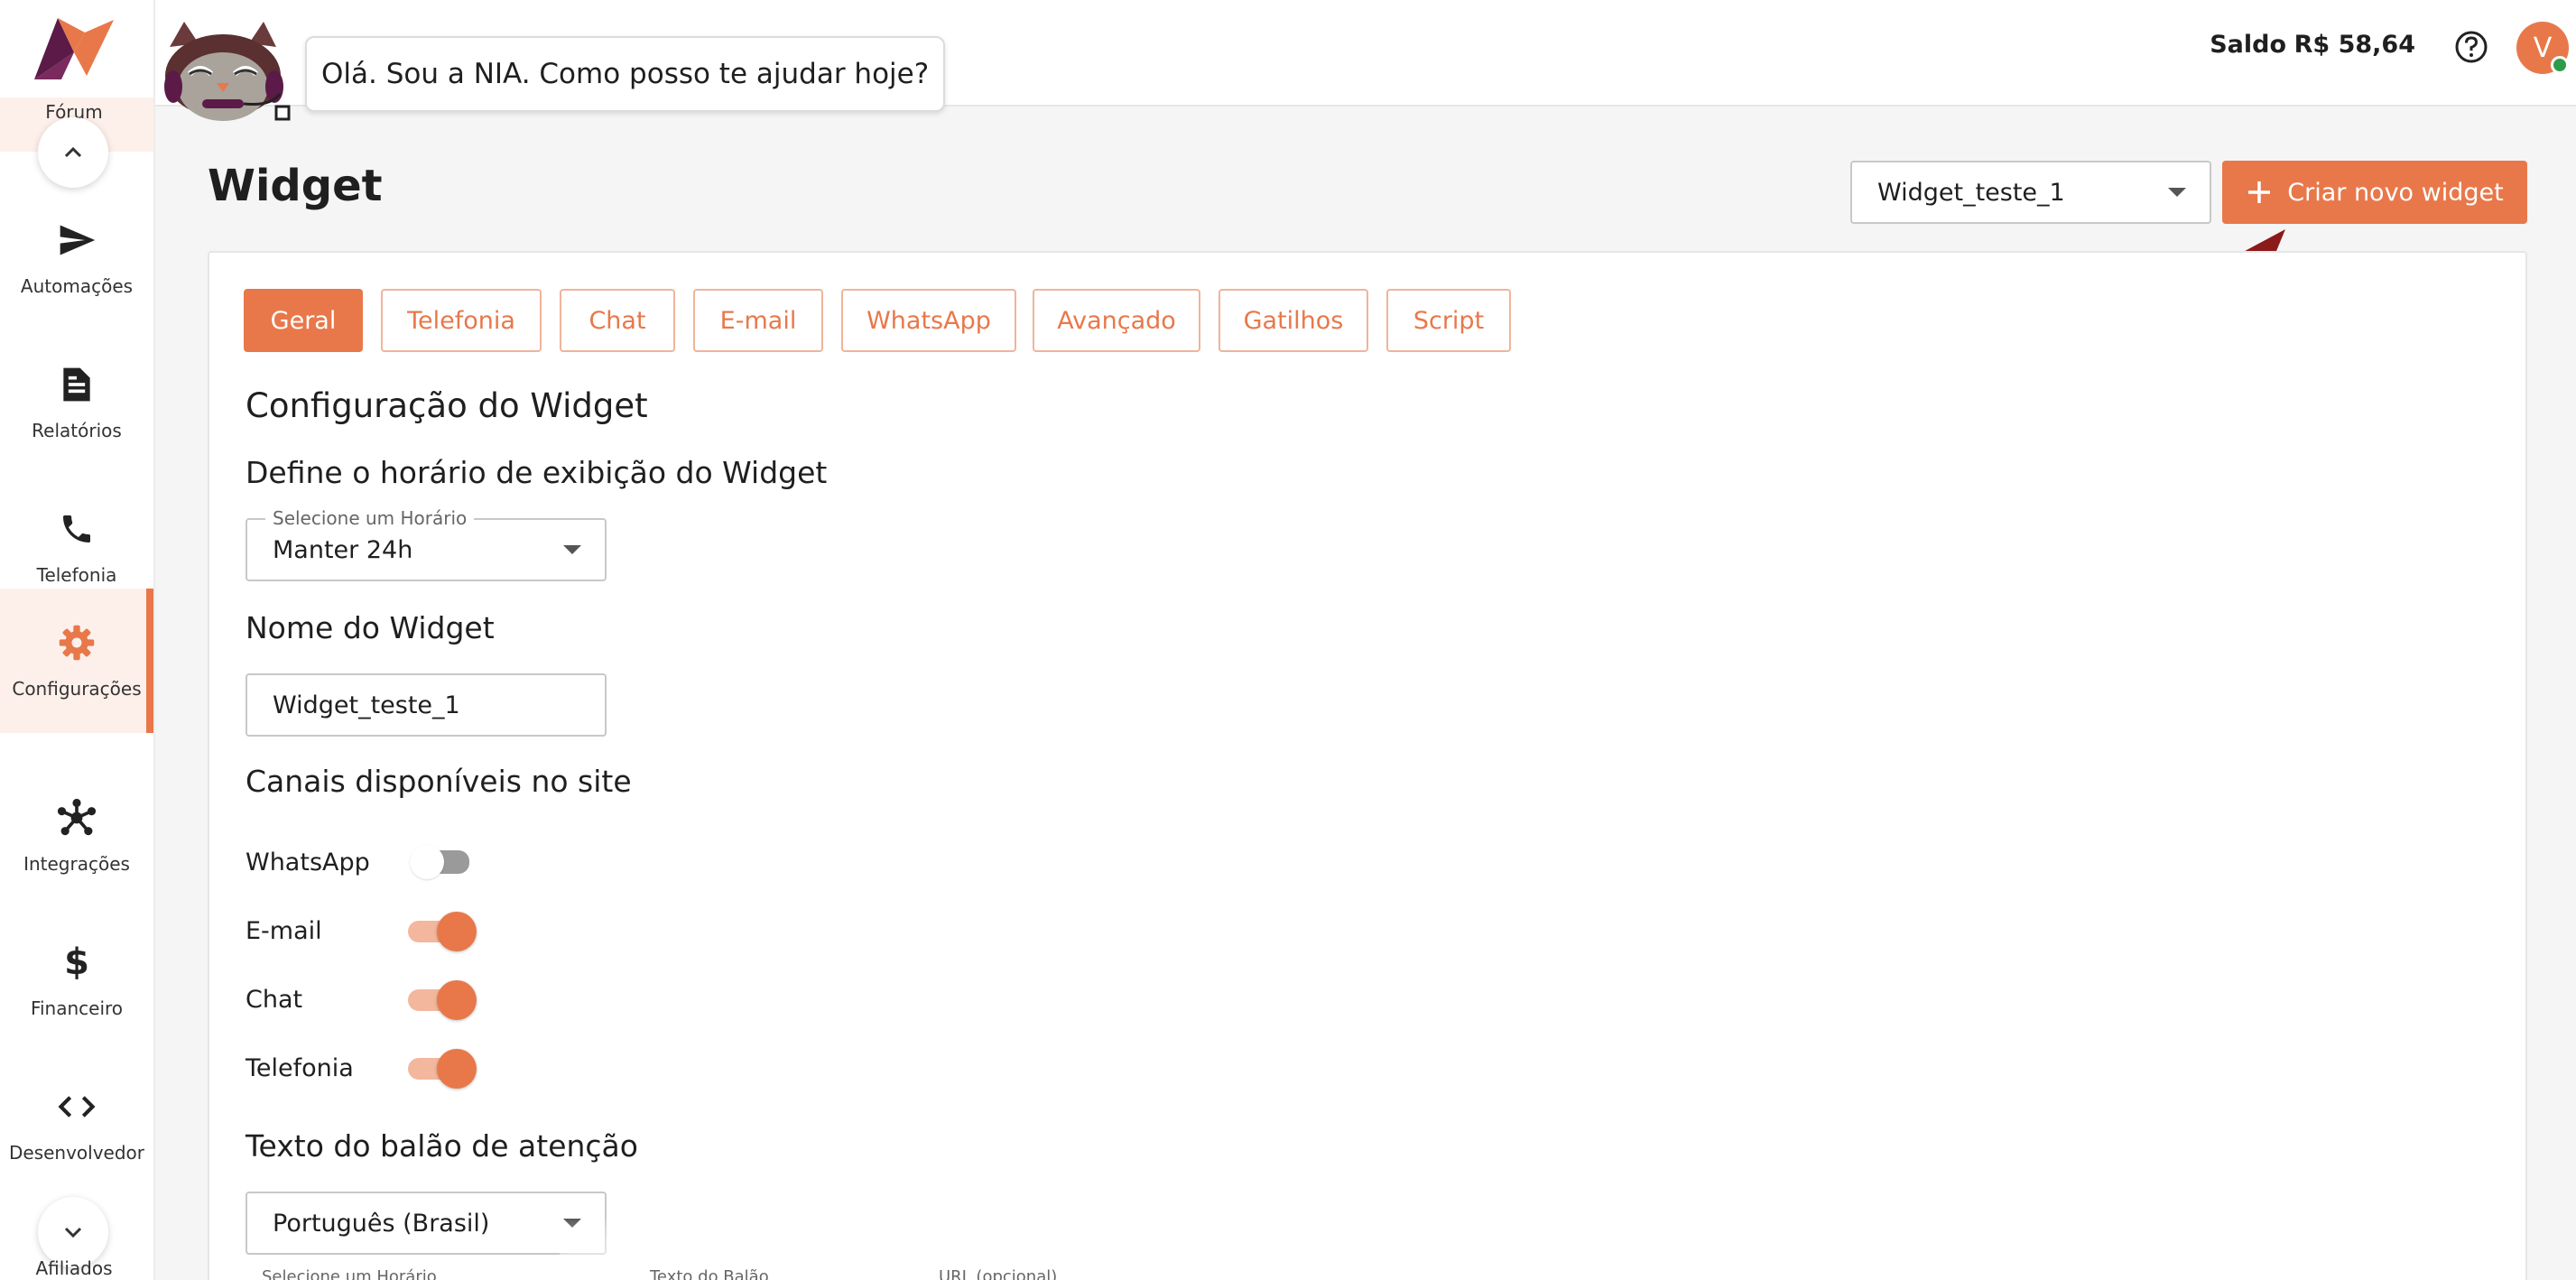  What do you see at coordinates (1448, 320) in the screenshot?
I see `tab-script: Script` at bounding box center [1448, 320].